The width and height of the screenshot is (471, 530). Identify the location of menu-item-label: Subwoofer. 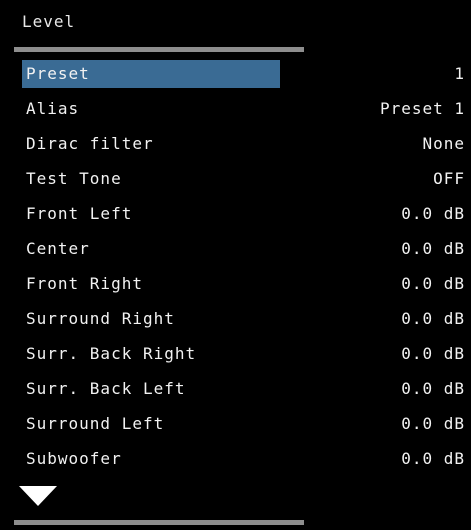
(74, 458).